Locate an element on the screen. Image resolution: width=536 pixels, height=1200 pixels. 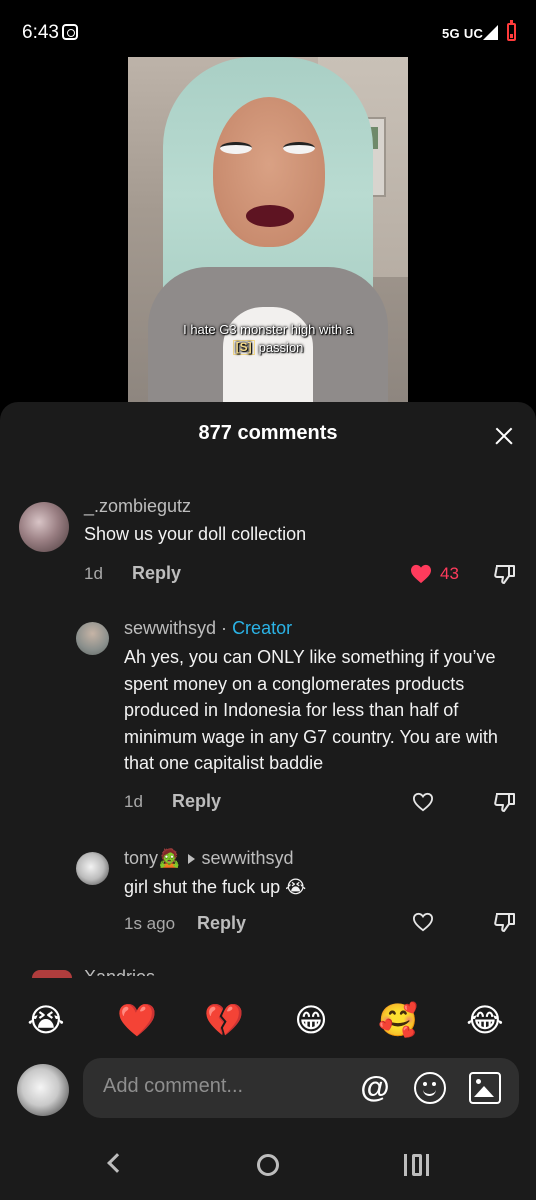
video-caption-line1: I hate G3 monster high with a is located at coordinates (268, 329).